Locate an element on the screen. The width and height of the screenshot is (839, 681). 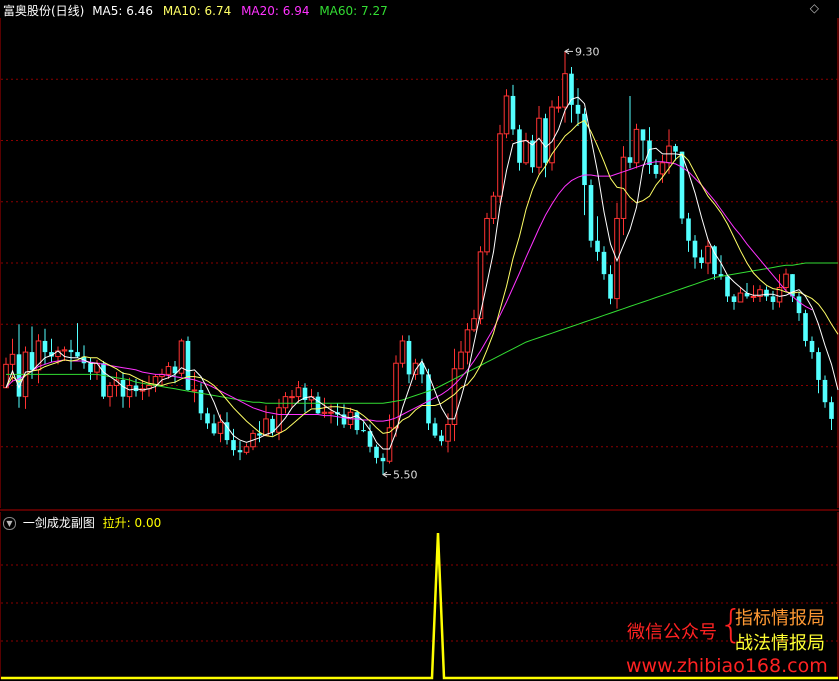
stock-title: 富奥股份(日线) is located at coordinates (44, 11).